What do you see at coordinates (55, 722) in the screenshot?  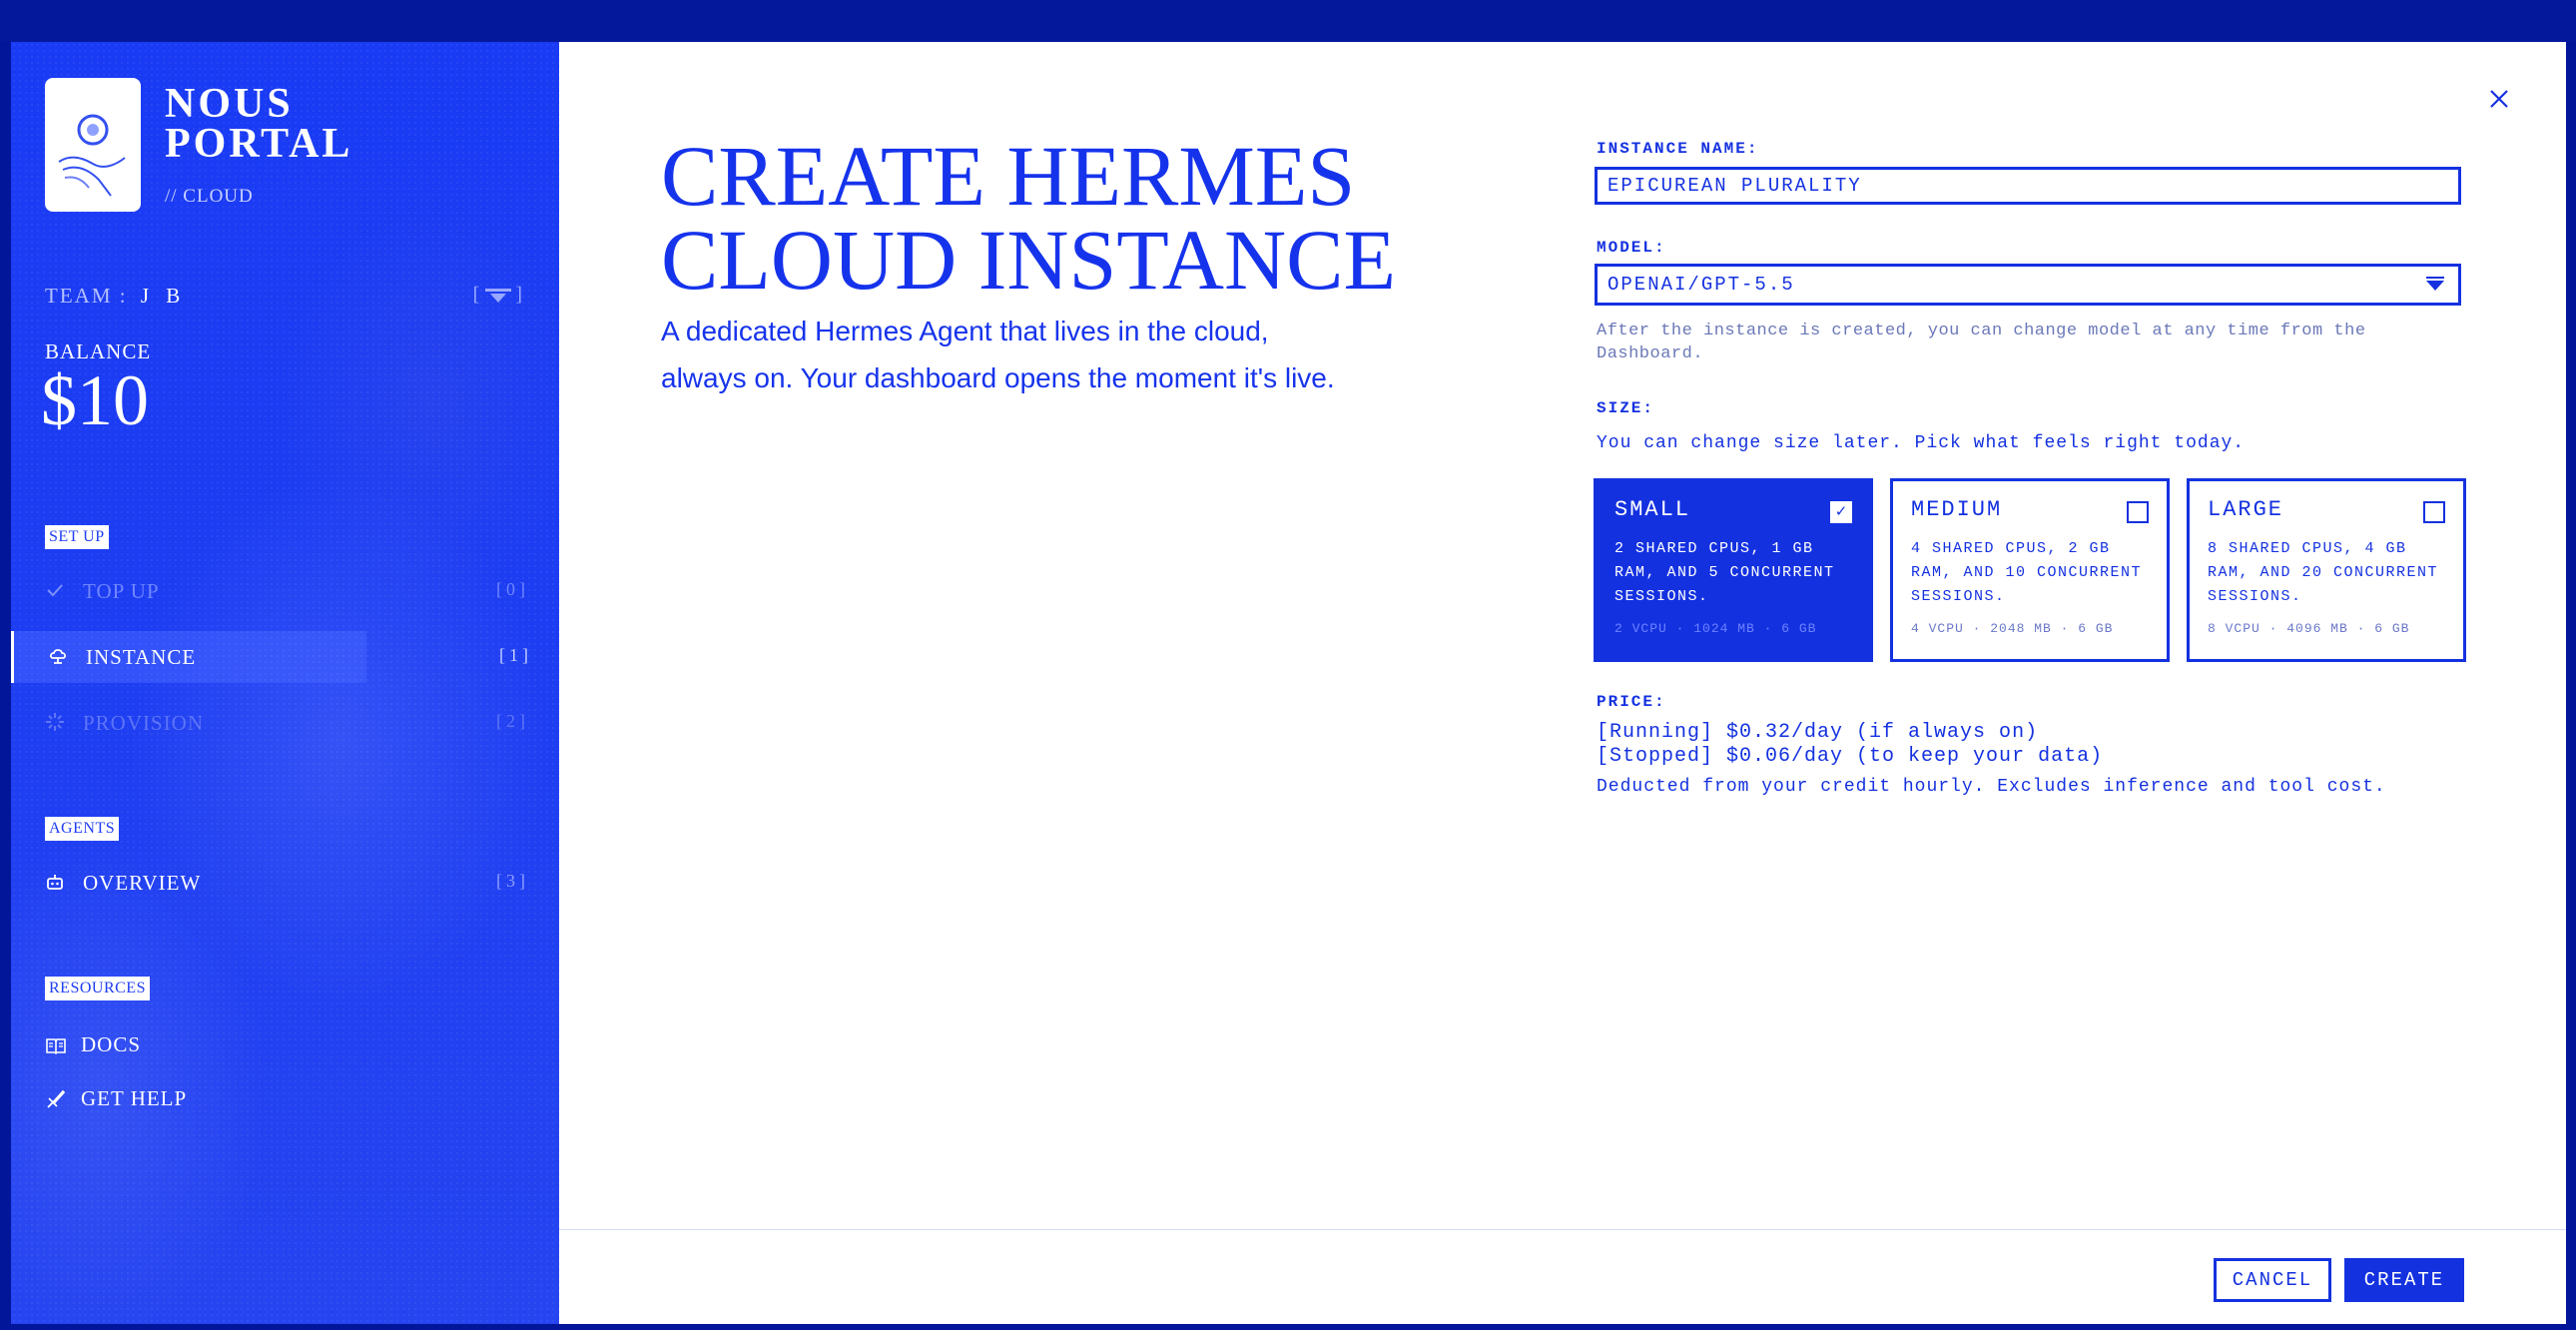 I see `spinner-icon` at bounding box center [55, 722].